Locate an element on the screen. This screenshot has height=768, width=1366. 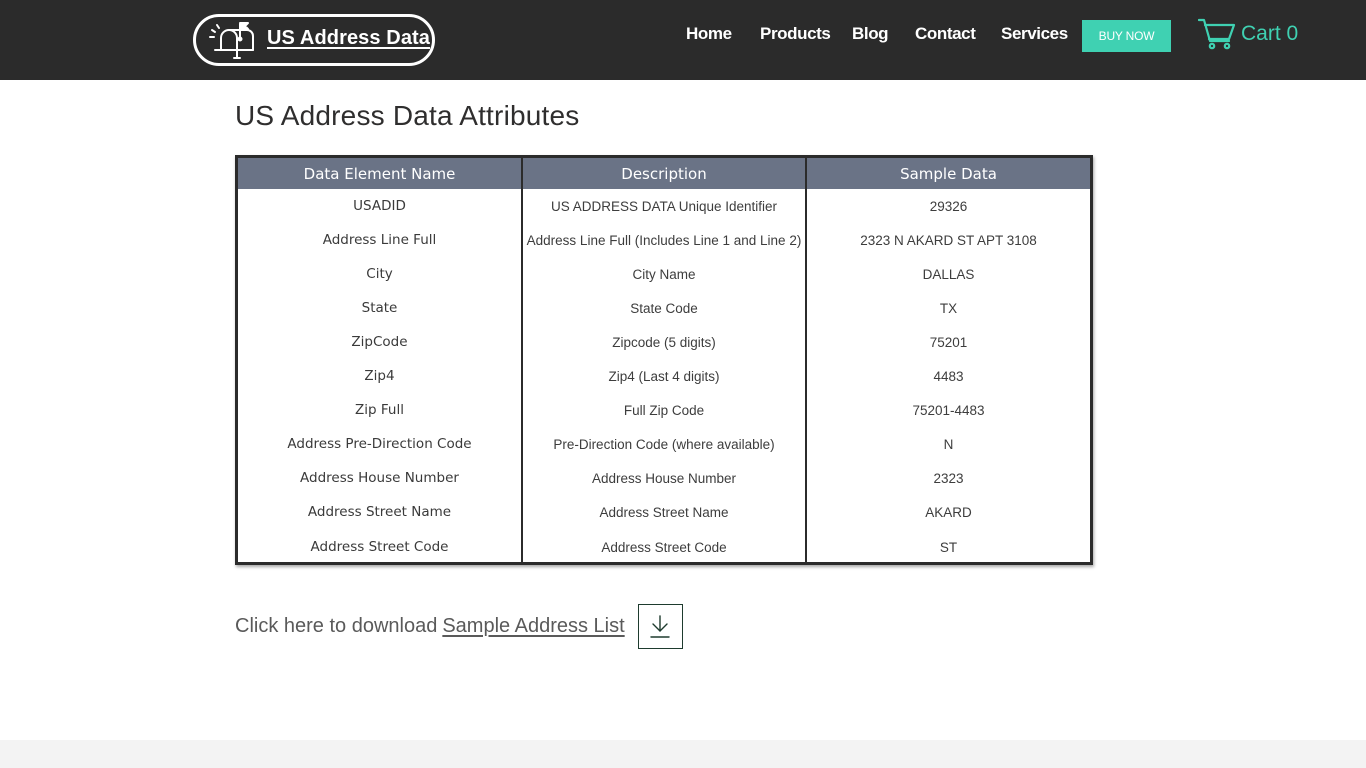
cell-sample-data: 2323 is located at coordinates (948, 478).